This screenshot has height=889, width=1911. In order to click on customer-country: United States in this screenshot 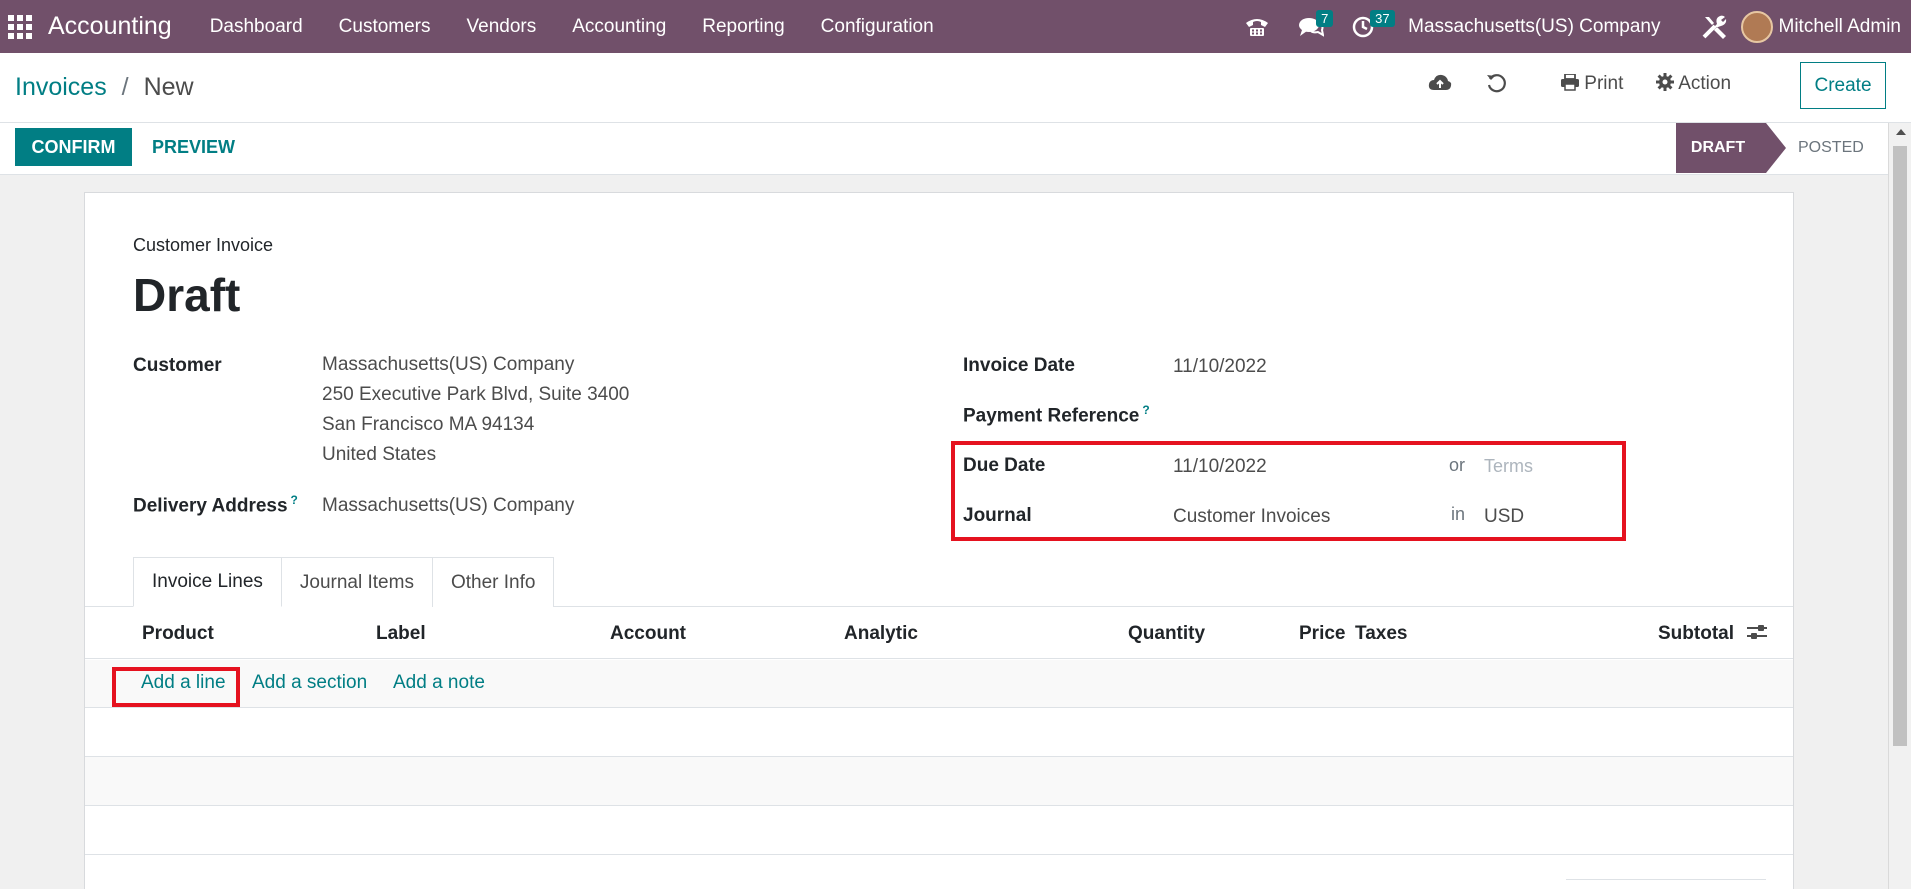, I will do `click(379, 454)`.